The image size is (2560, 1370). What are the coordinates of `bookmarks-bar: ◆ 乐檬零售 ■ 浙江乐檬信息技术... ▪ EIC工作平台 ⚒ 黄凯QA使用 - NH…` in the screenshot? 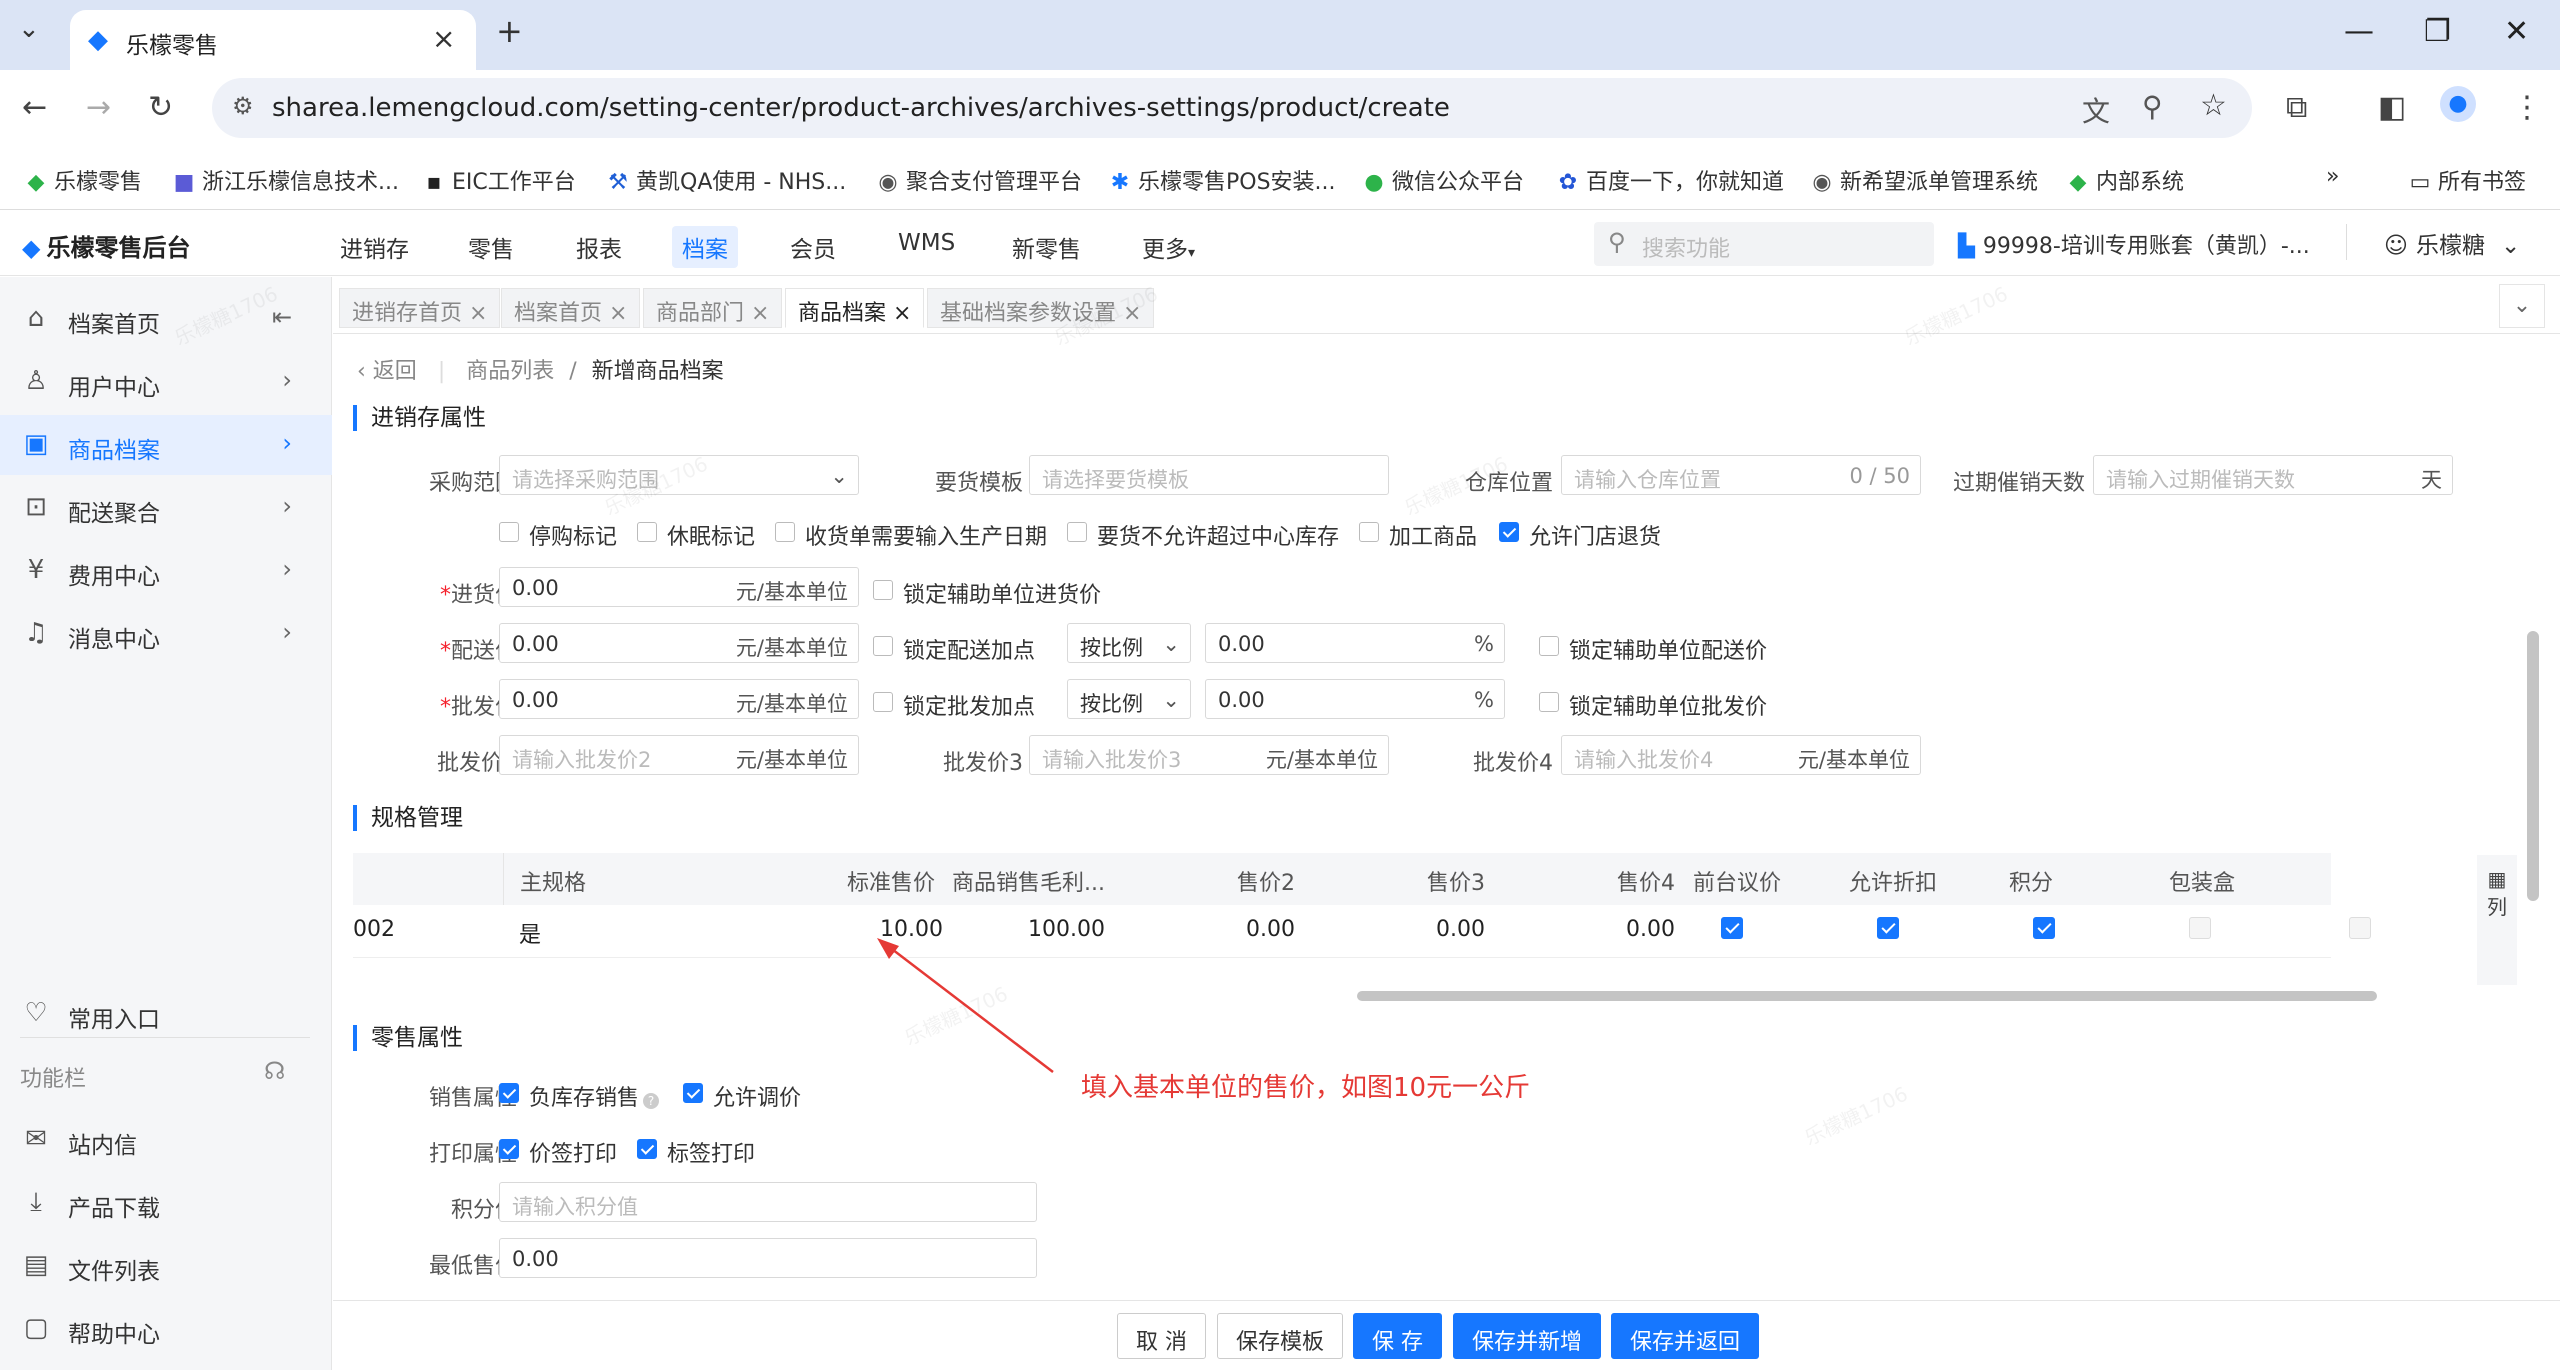 It's located at (1280, 180).